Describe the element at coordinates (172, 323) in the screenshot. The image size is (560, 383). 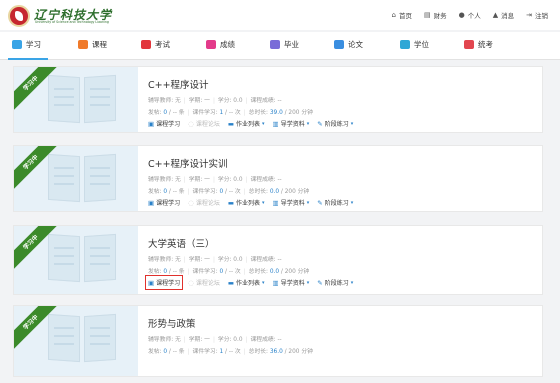
I see `course-title: 形势与政策` at that location.